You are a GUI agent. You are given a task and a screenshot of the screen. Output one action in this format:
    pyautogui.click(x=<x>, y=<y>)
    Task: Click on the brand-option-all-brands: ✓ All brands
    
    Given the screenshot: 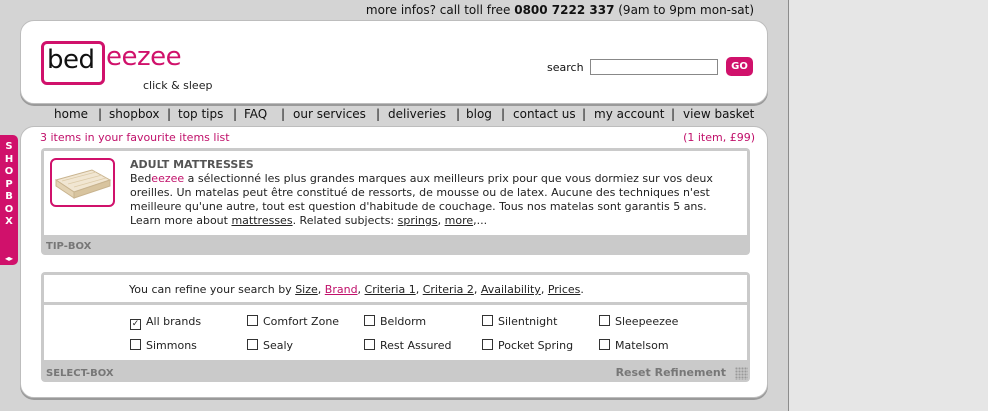 What is the action you would take?
    pyautogui.click(x=165, y=322)
    